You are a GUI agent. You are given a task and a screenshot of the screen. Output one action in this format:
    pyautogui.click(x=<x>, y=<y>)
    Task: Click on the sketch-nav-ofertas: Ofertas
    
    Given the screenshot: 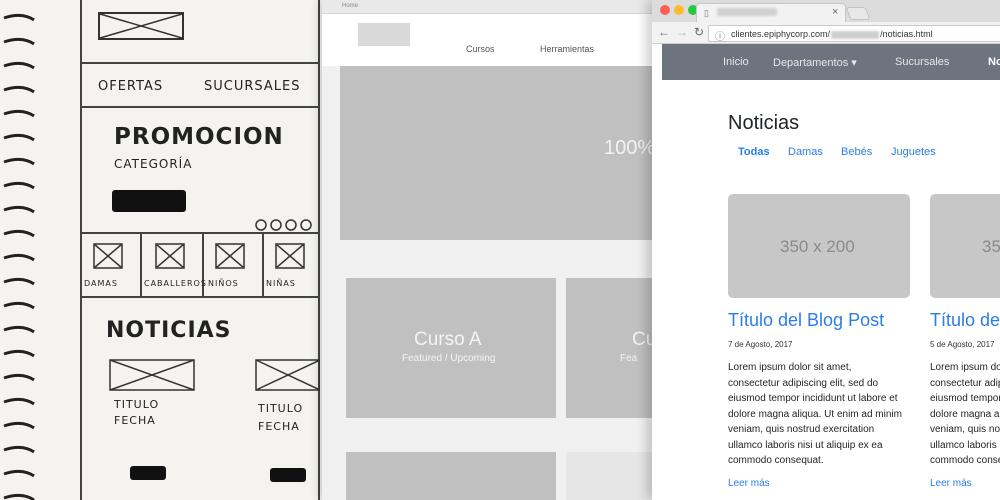 What is the action you would take?
    pyautogui.click(x=131, y=86)
    